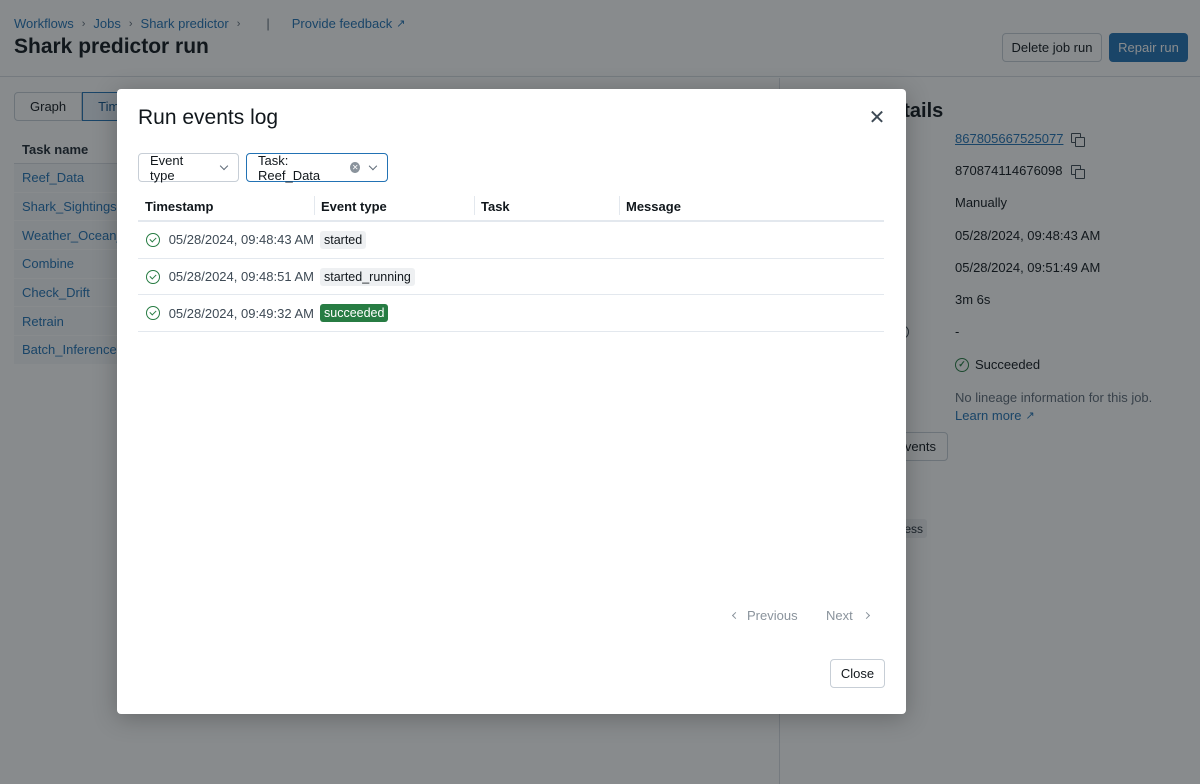 The height and width of the screenshot is (784, 1200). I want to click on task-filter: Task: Reef_Data ✕, so click(317, 167).